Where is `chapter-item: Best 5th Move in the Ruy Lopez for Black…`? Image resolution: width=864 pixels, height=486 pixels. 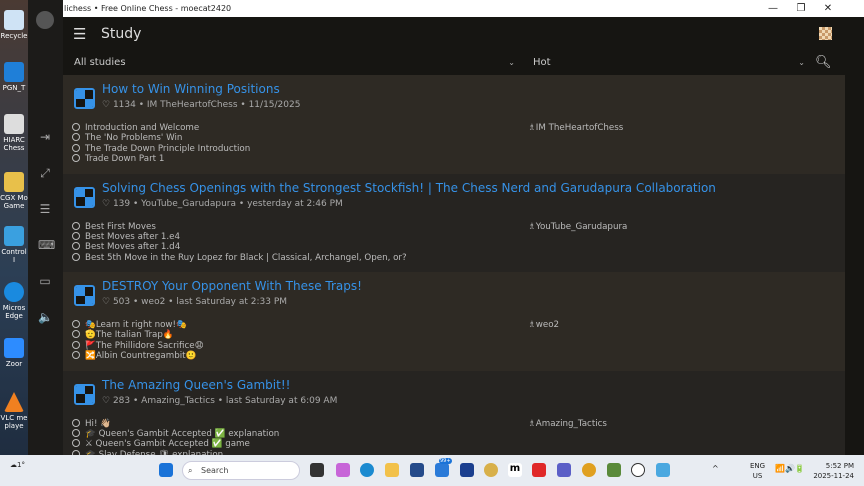 chapter-item: Best 5th Move in the Ruy Lopez for Black… is located at coordinates (239, 258).